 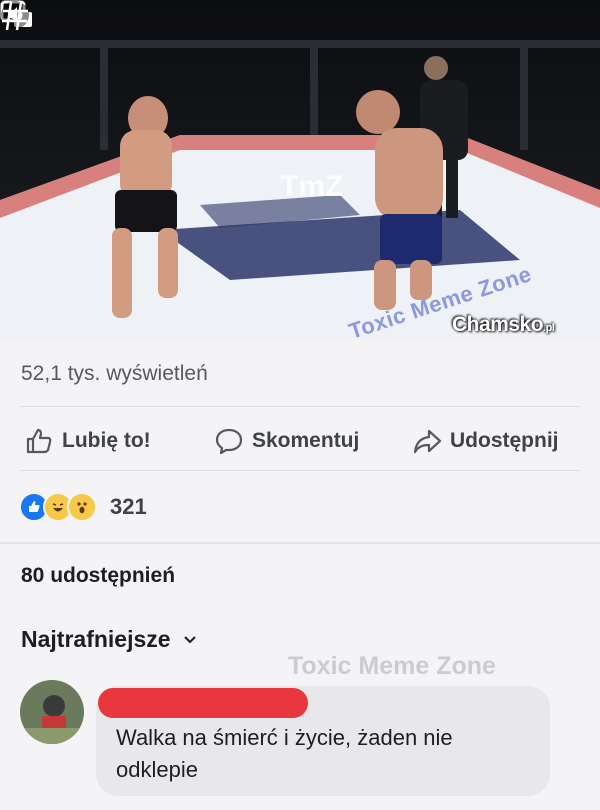 I want to click on share-icon, so click(x=427, y=441).